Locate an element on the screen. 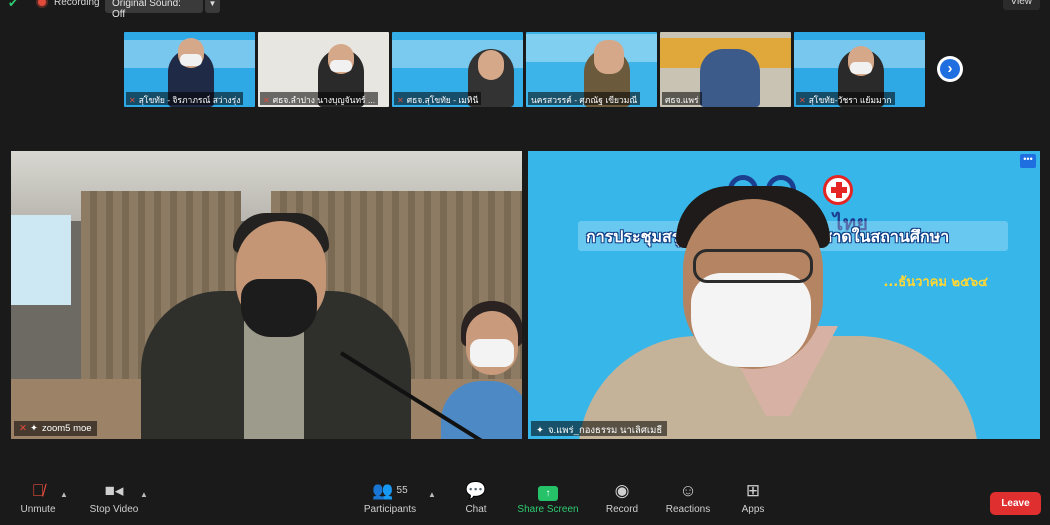 This screenshot has height=525, width=1050. apps-button: ⊞ Apps is located at coordinates (753, 501).